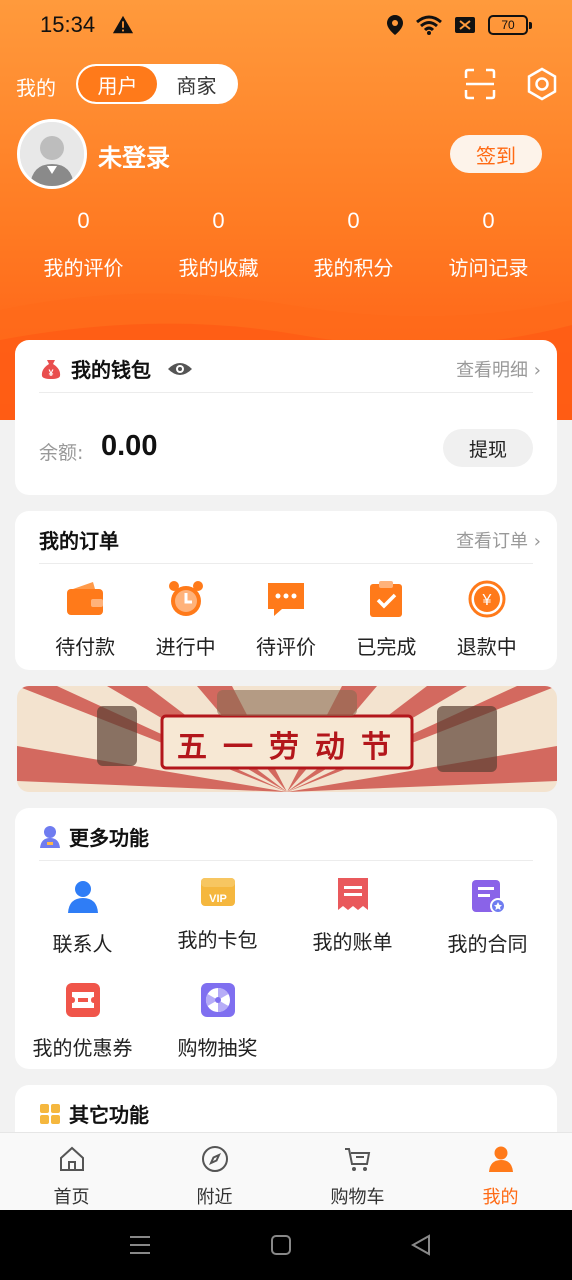 The height and width of the screenshot is (1280, 572). Describe the element at coordinates (217, 1048) in the screenshot. I see `func-label: 购物抽奖` at that location.